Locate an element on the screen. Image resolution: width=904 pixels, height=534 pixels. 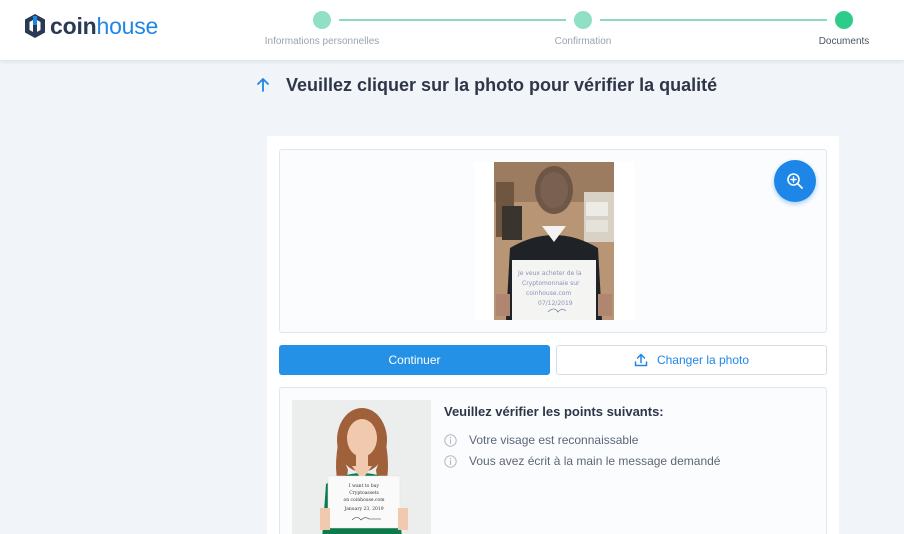
example-sign-line-4: January 23, 2019 is located at coordinates (363, 509).